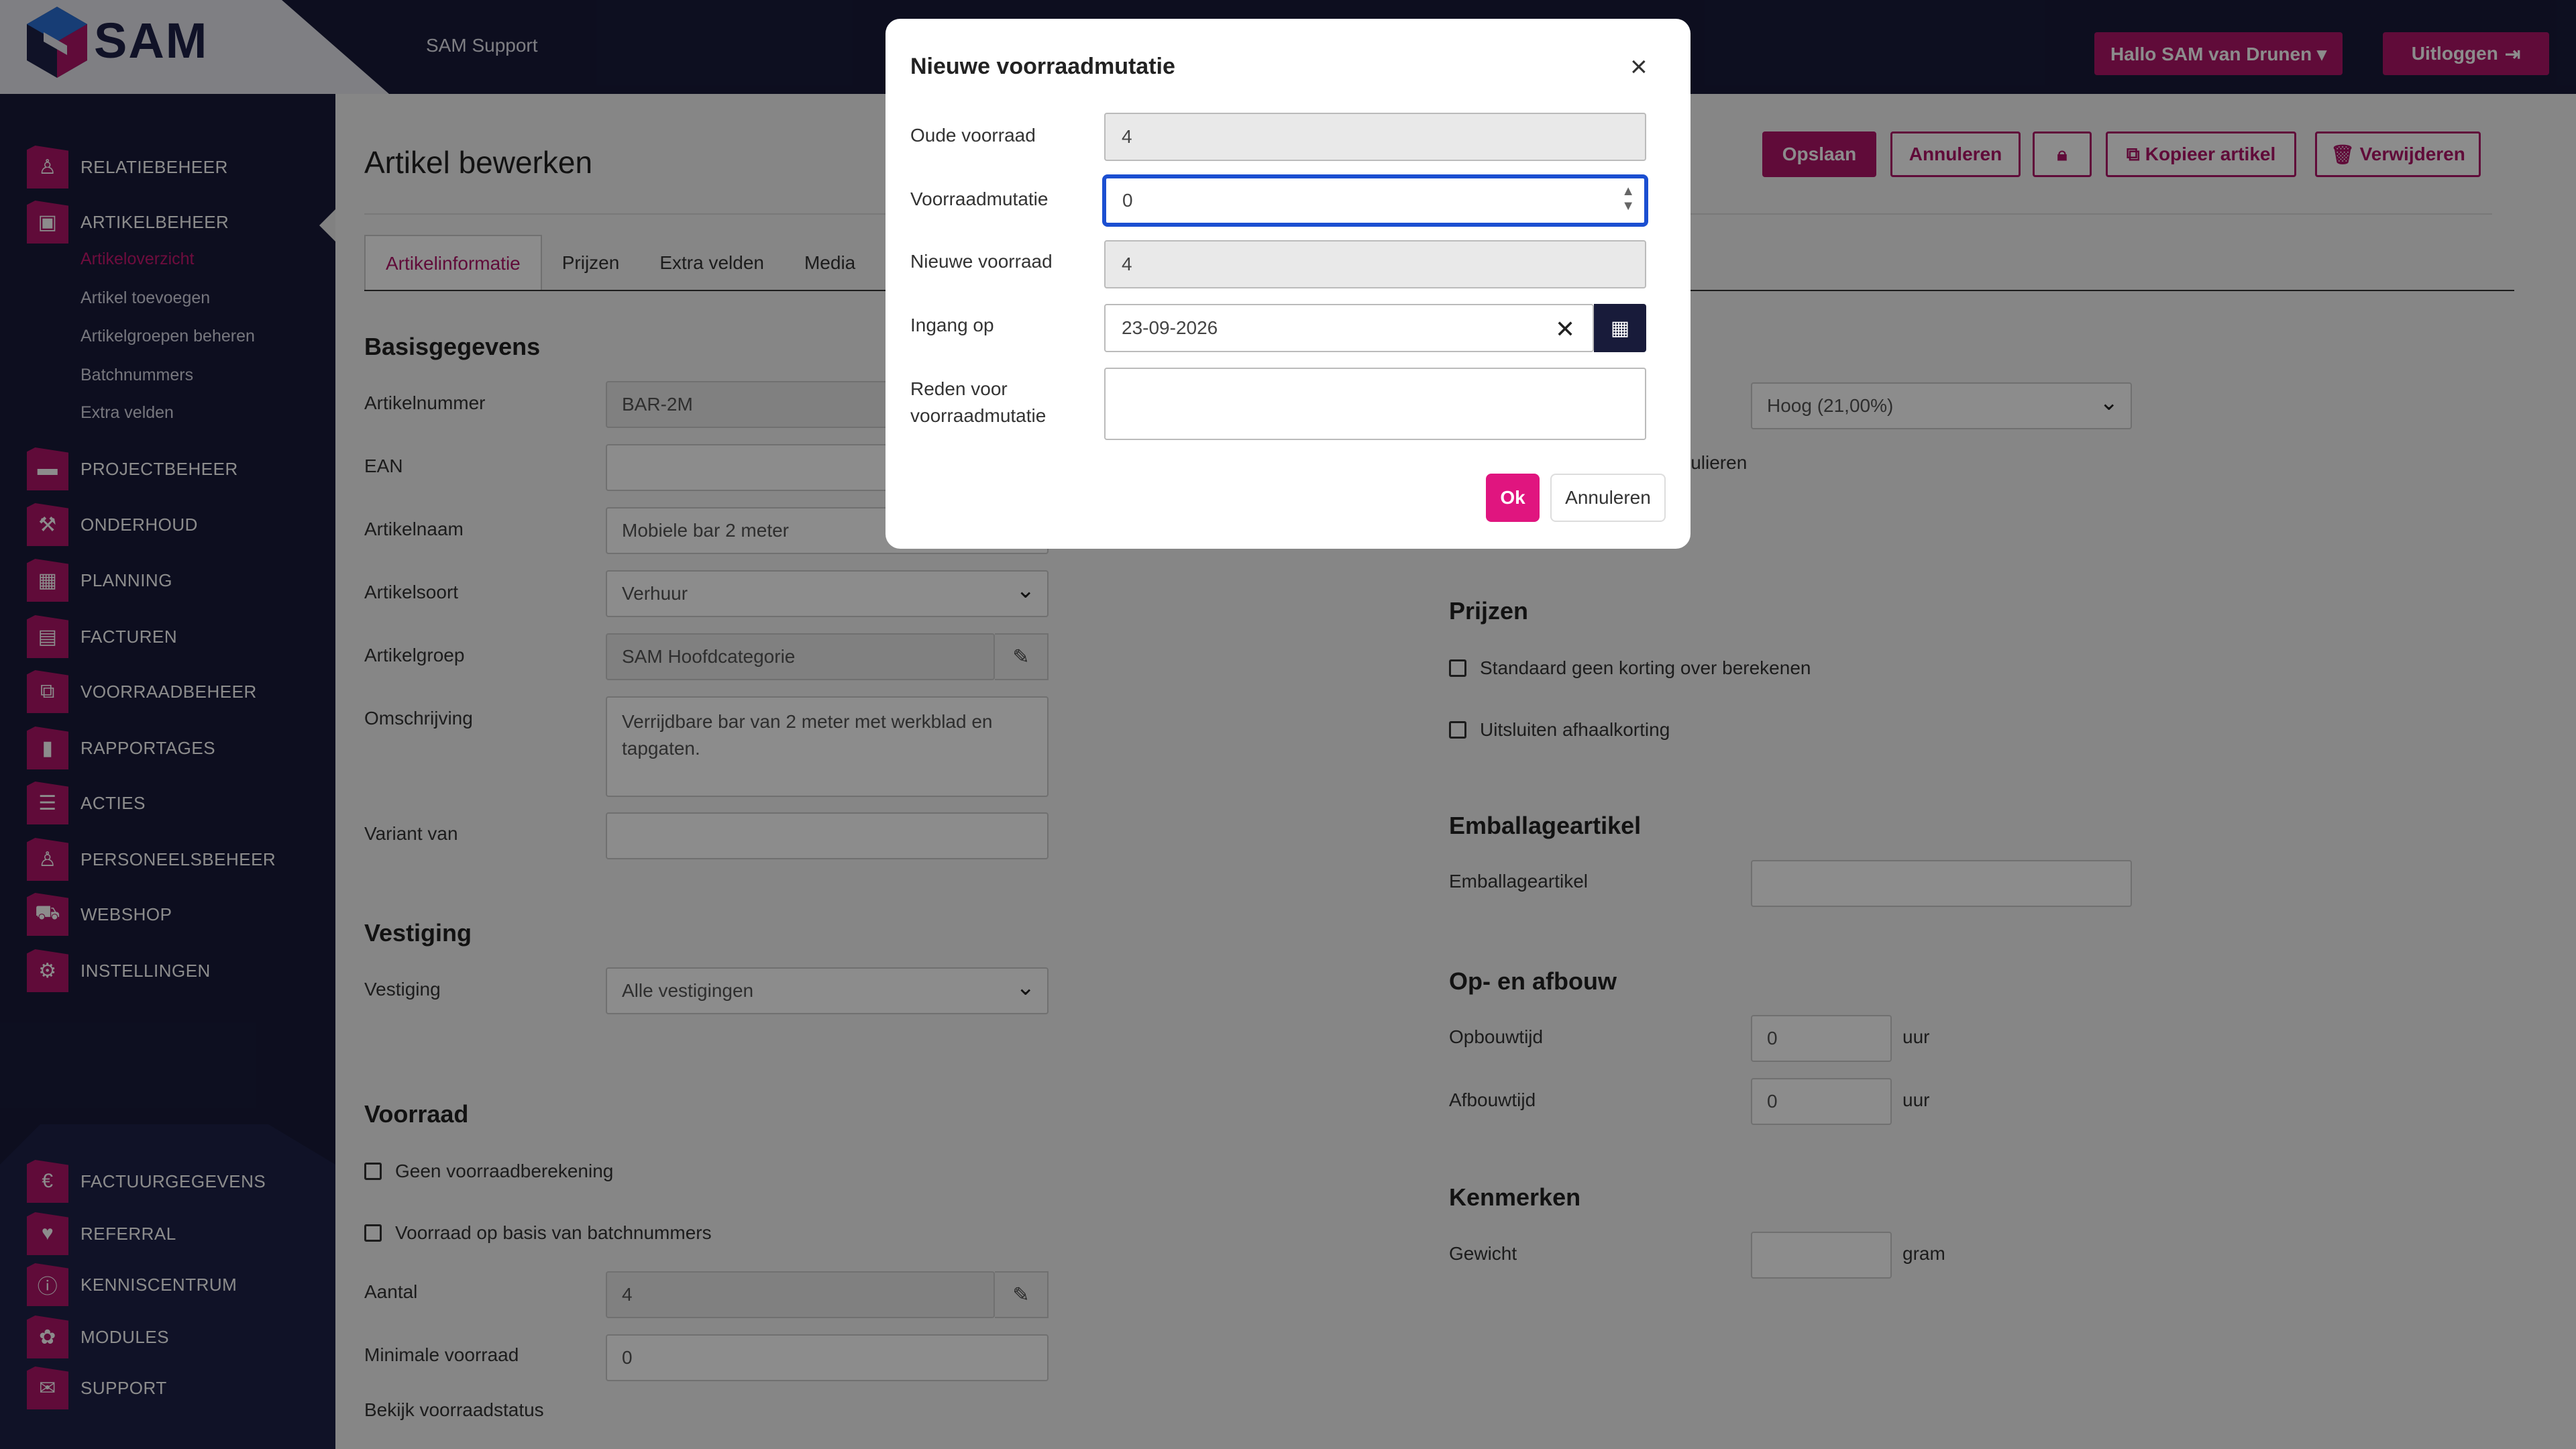  What do you see at coordinates (1349, 328) in the screenshot?
I see `ingang-date-input: 23-09-2026` at bounding box center [1349, 328].